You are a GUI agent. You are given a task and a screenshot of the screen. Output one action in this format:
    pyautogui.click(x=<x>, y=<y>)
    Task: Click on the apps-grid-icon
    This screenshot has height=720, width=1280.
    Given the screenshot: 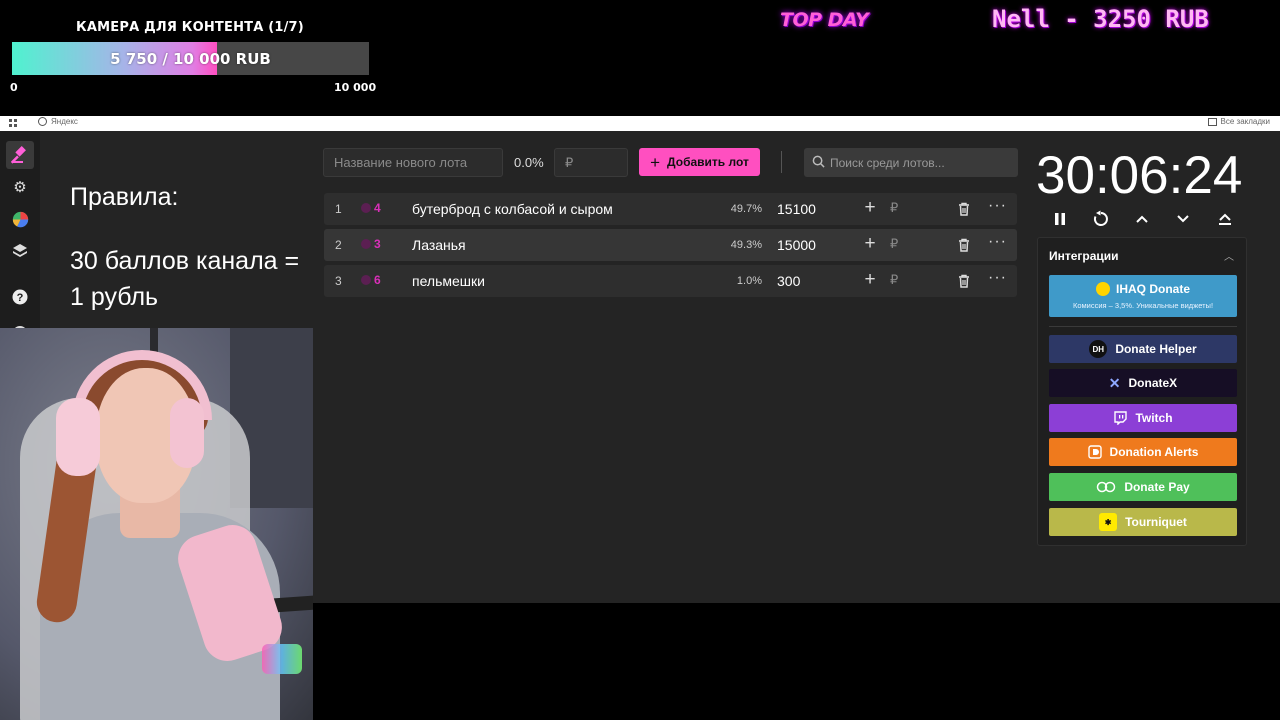 What is the action you would take?
    pyautogui.click(x=13, y=123)
    